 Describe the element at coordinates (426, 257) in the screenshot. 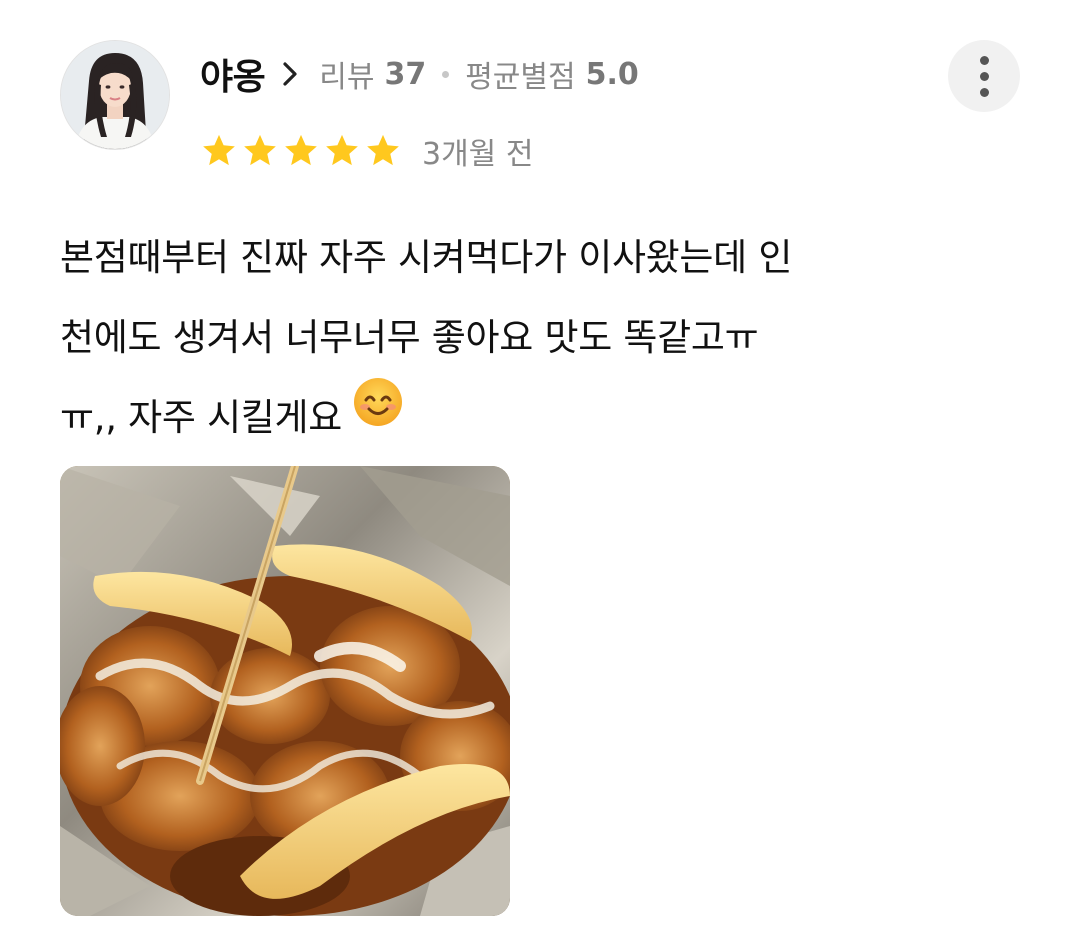

I see `review-text-line: 본점때부터 진짜 자주 시켜먹다가 이사왔는데 인` at that location.